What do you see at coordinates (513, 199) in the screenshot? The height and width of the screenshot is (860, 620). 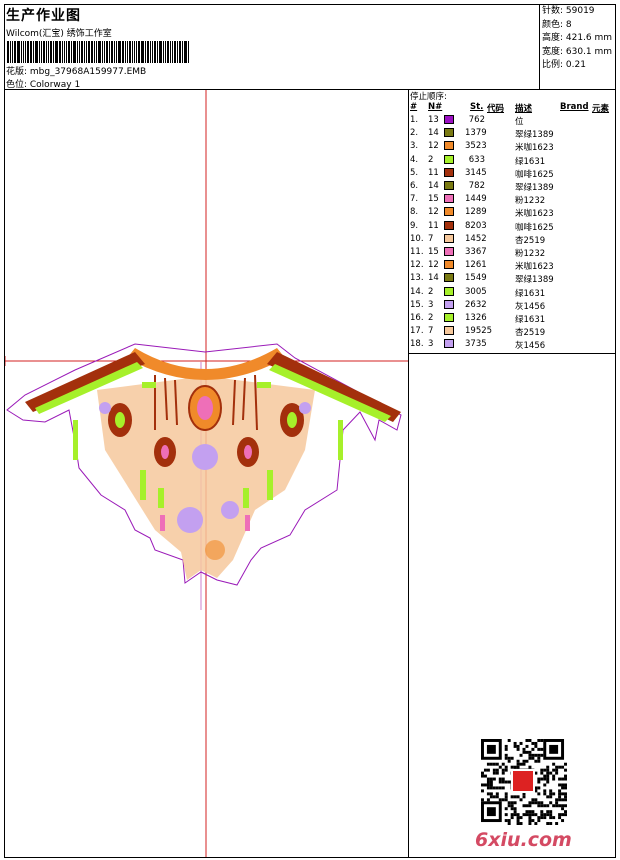 I see `table-row: 7. 15 1449 粉1232` at bounding box center [513, 199].